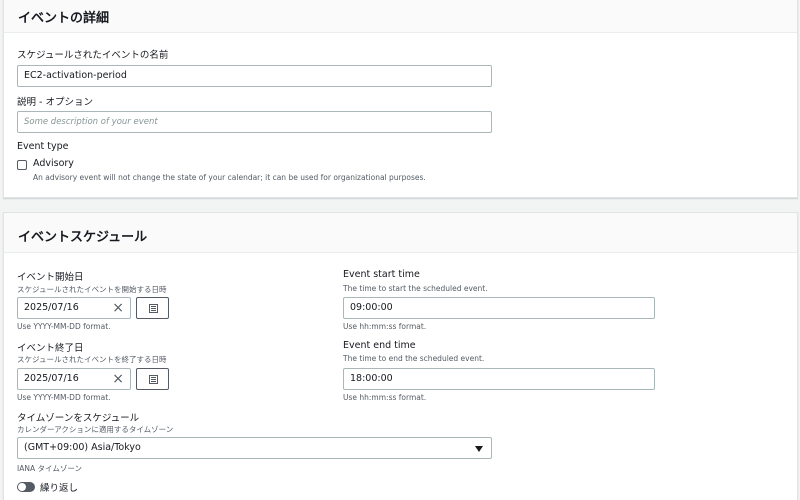 The height and width of the screenshot is (500, 800). Describe the element at coordinates (51, 307) in the screenshot. I see `start-date-value: 2025/07/16` at that location.